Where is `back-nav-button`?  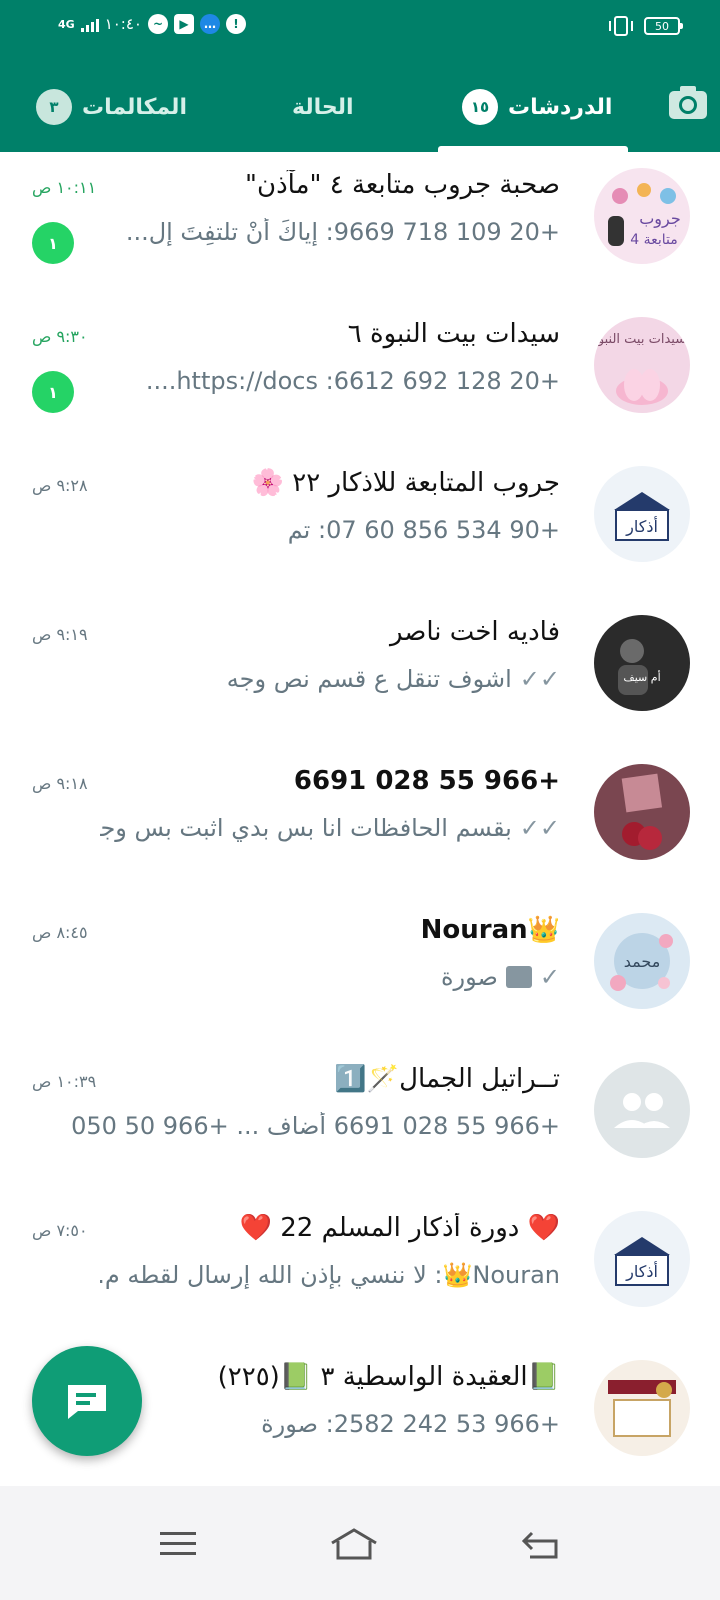
back-nav-button is located at coordinates (540, 1544).